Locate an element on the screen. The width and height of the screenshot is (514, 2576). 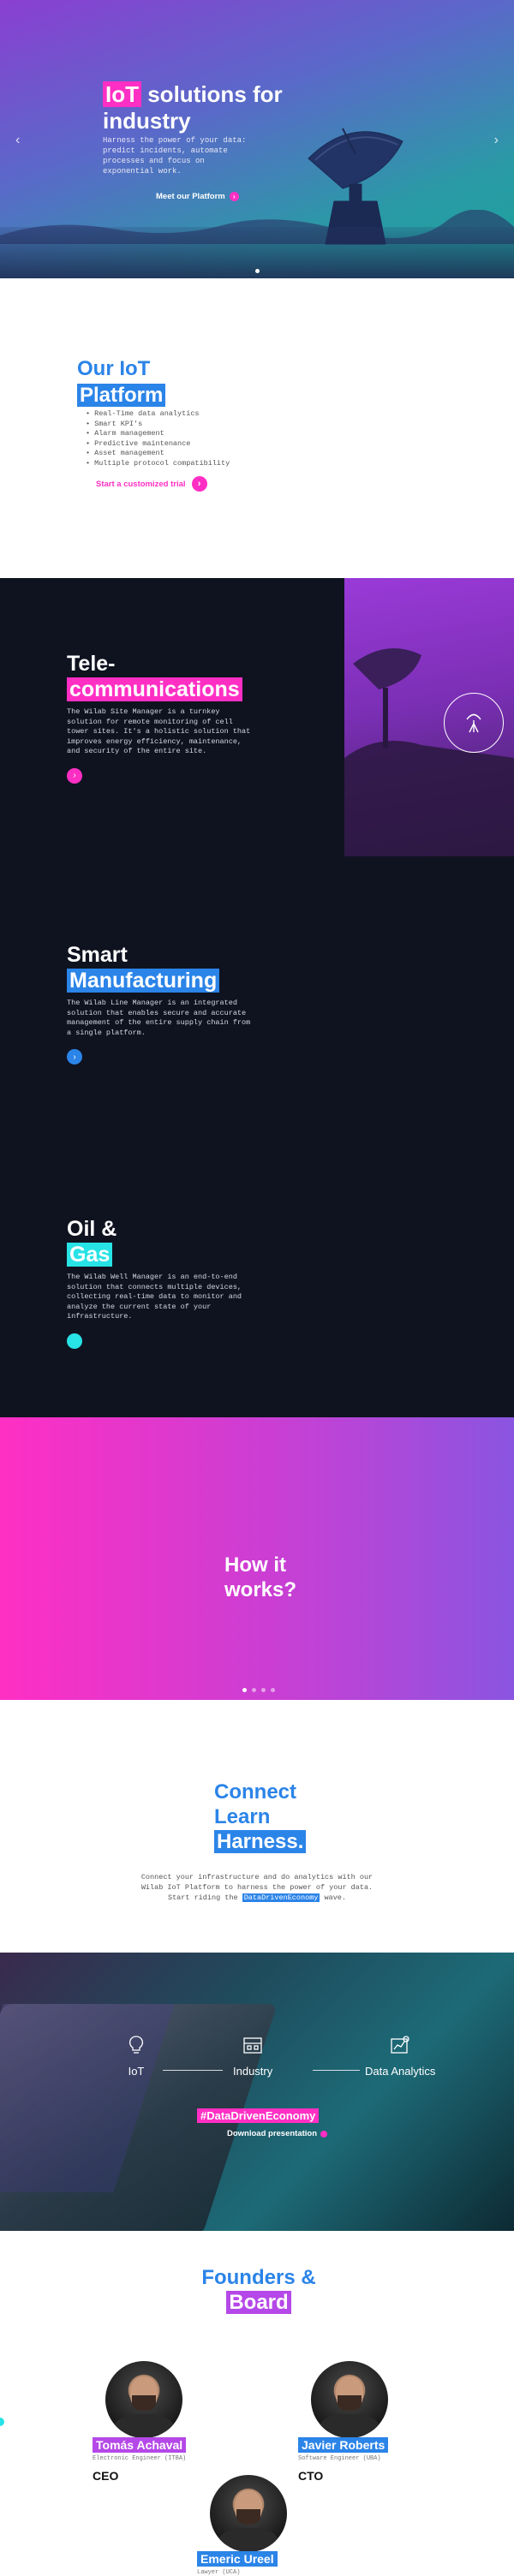
industry-manufacturing-button: › is located at coordinates (75, 1057).